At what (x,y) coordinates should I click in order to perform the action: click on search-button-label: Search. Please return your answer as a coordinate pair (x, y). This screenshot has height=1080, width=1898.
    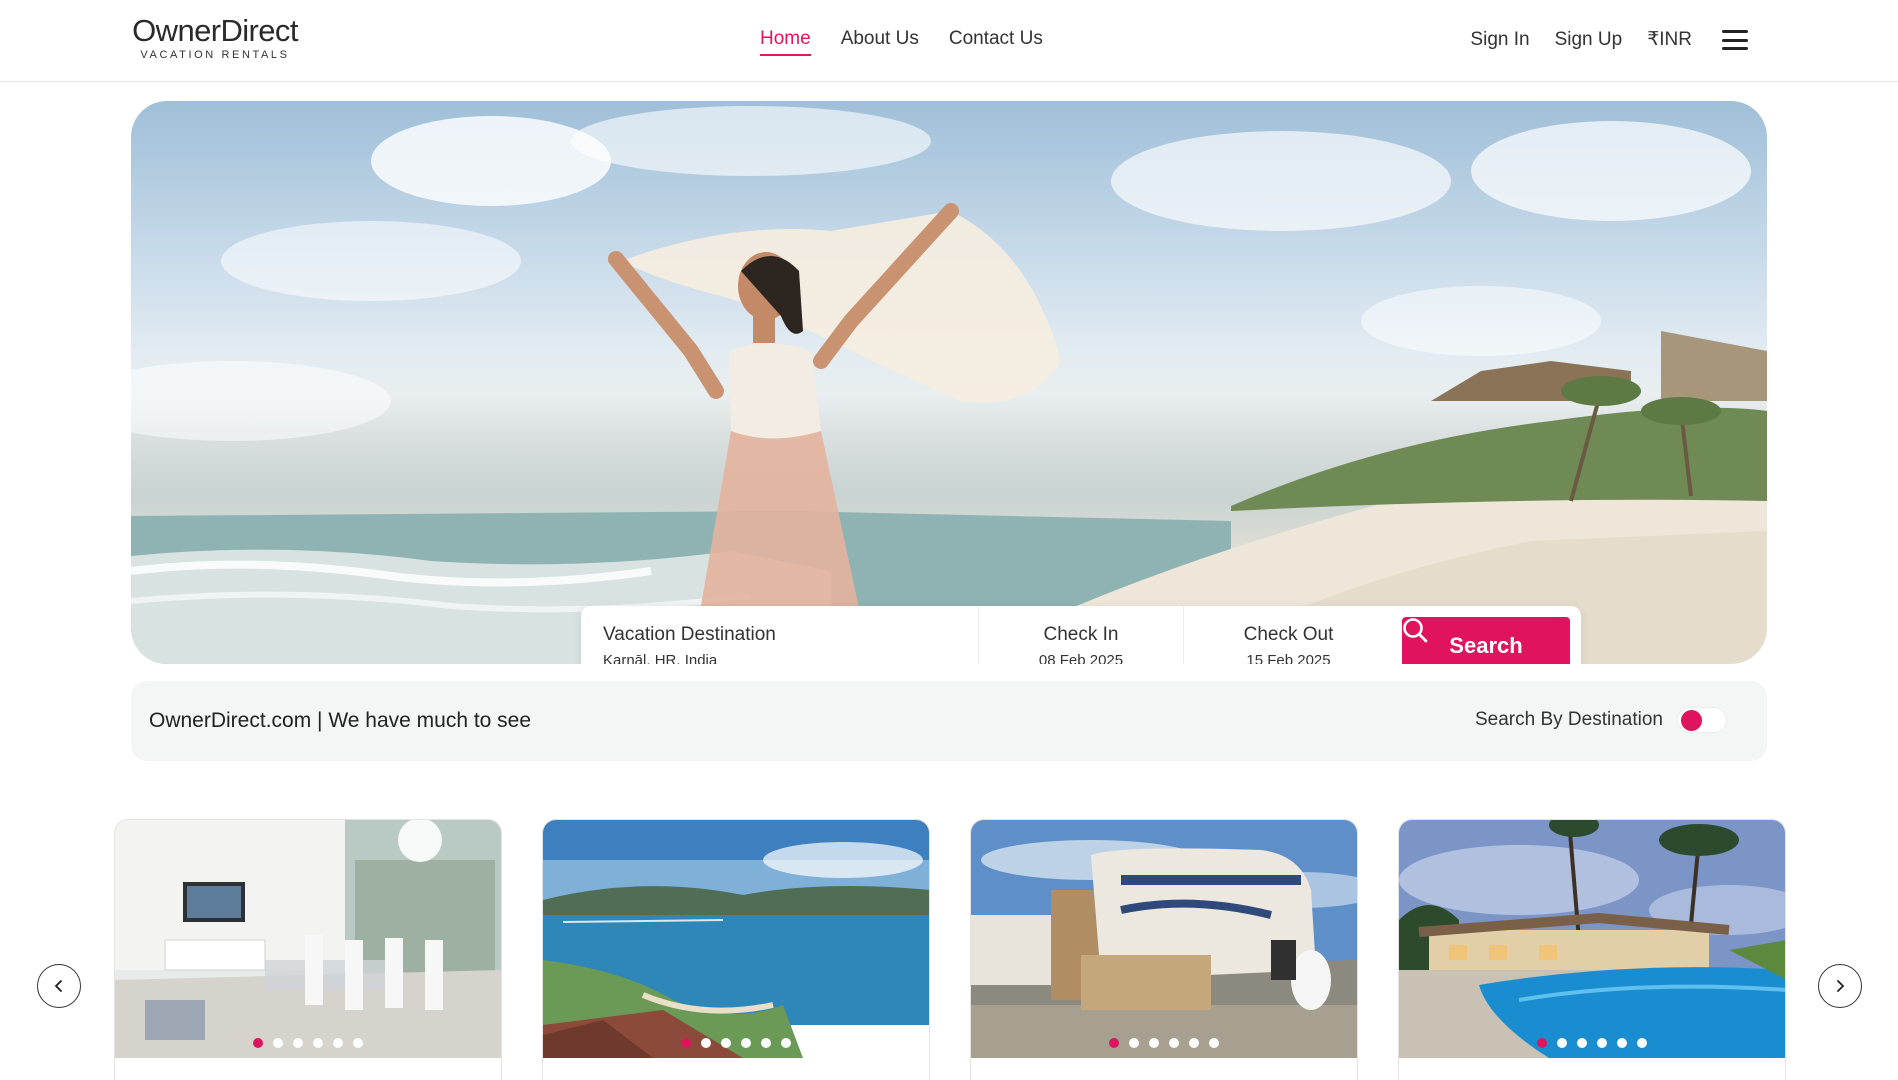
    Looking at the image, I should click on (1486, 645).